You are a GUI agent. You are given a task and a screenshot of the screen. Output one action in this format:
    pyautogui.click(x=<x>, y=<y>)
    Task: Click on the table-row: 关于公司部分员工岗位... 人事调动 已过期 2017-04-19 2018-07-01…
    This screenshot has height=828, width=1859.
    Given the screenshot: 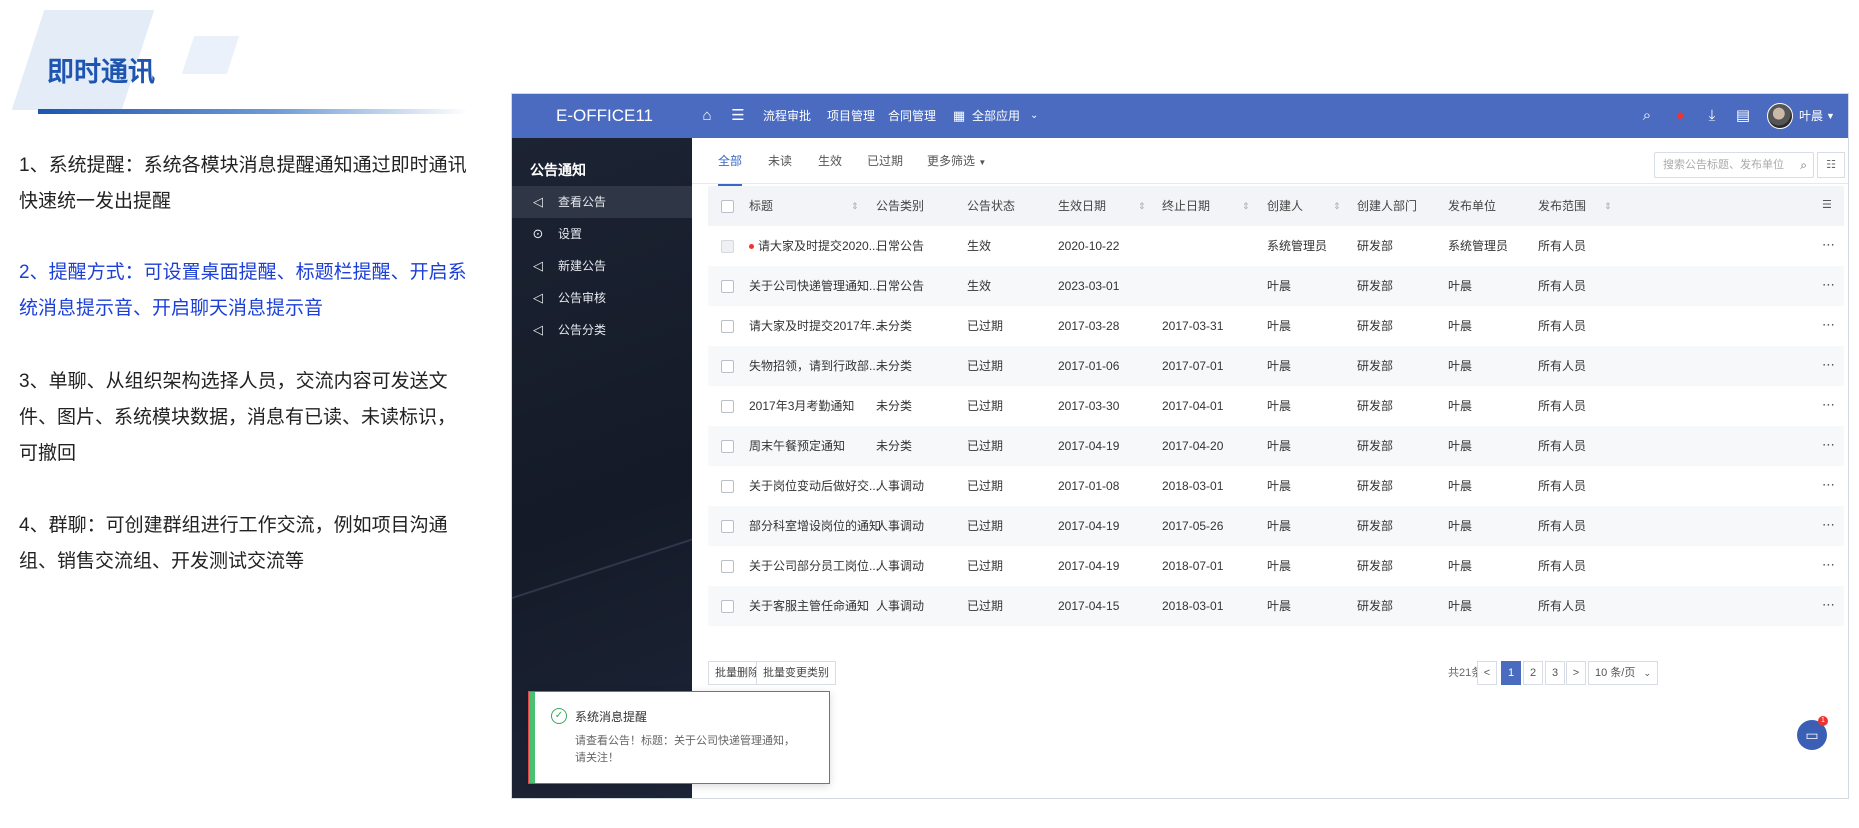 What is the action you would take?
    pyautogui.click(x=1276, y=566)
    